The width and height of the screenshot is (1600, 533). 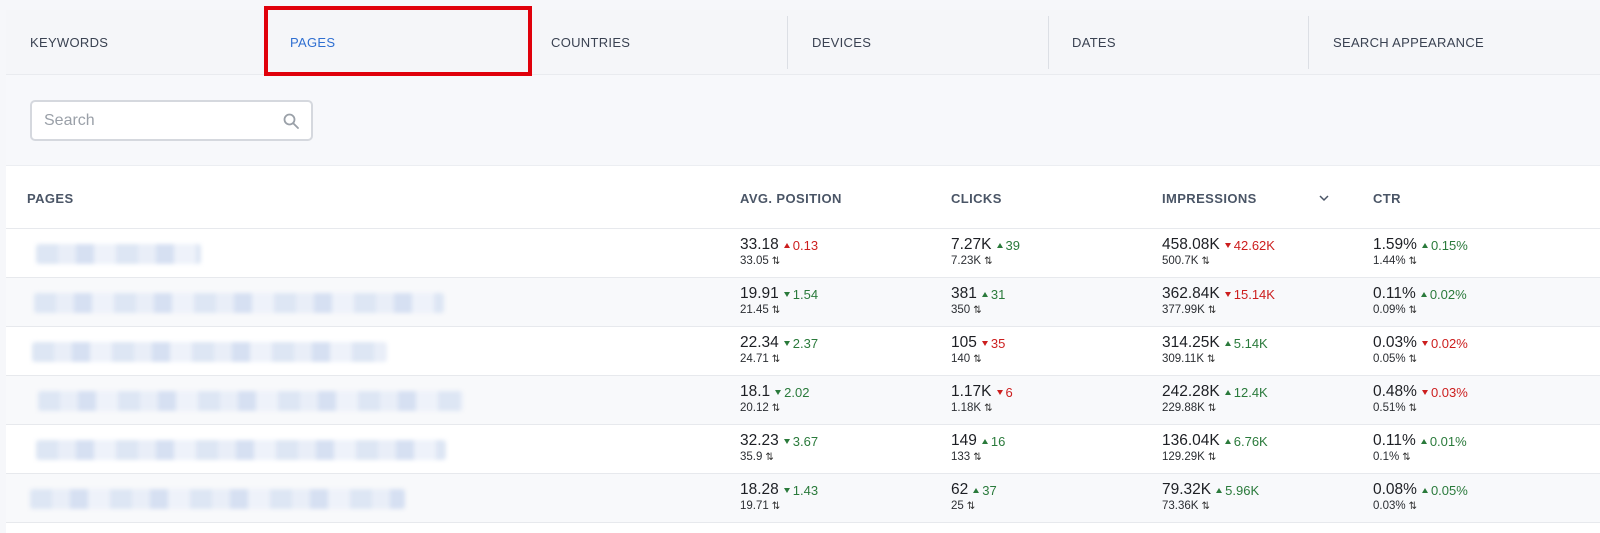 What do you see at coordinates (985, 245) in the screenshot?
I see `clicks-value-line: 7.27K 39` at bounding box center [985, 245].